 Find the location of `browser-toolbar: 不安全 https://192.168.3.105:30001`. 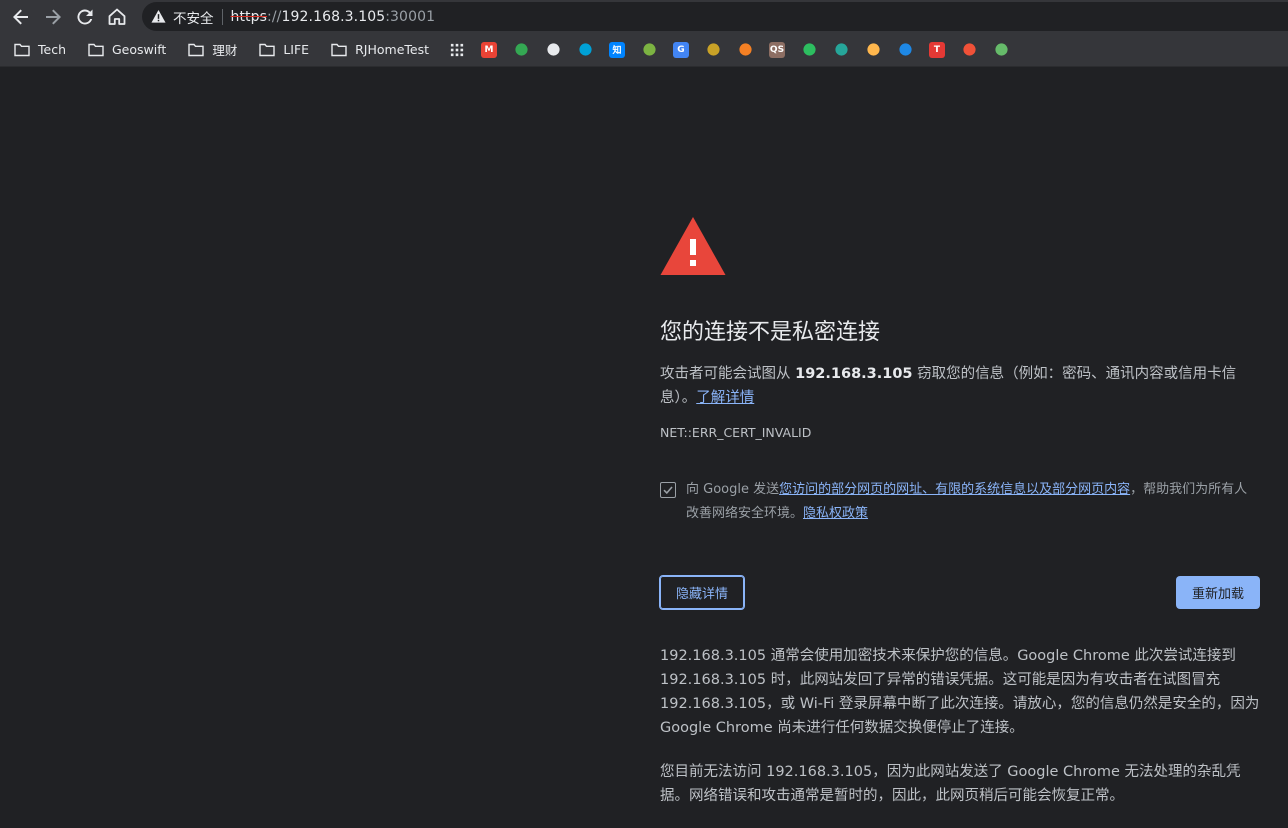

browser-toolbar: 不安全 https://192.168.3.105:30001 is located at coordinates (644, 16).